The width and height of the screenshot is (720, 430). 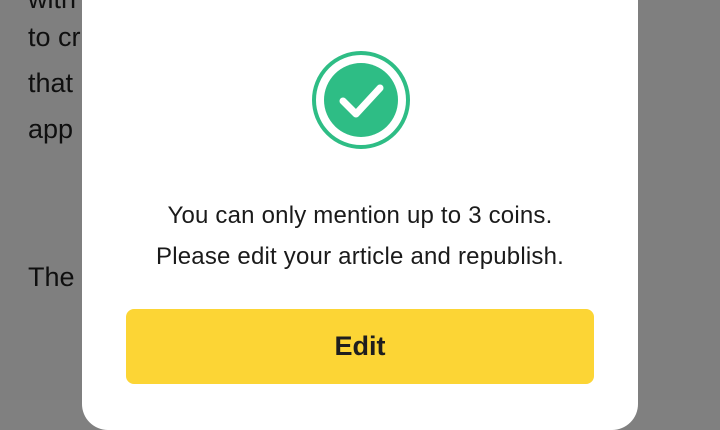 I want to click on dialog-message-line-2: Please edit your article and republish., so click(x=360, y=256).